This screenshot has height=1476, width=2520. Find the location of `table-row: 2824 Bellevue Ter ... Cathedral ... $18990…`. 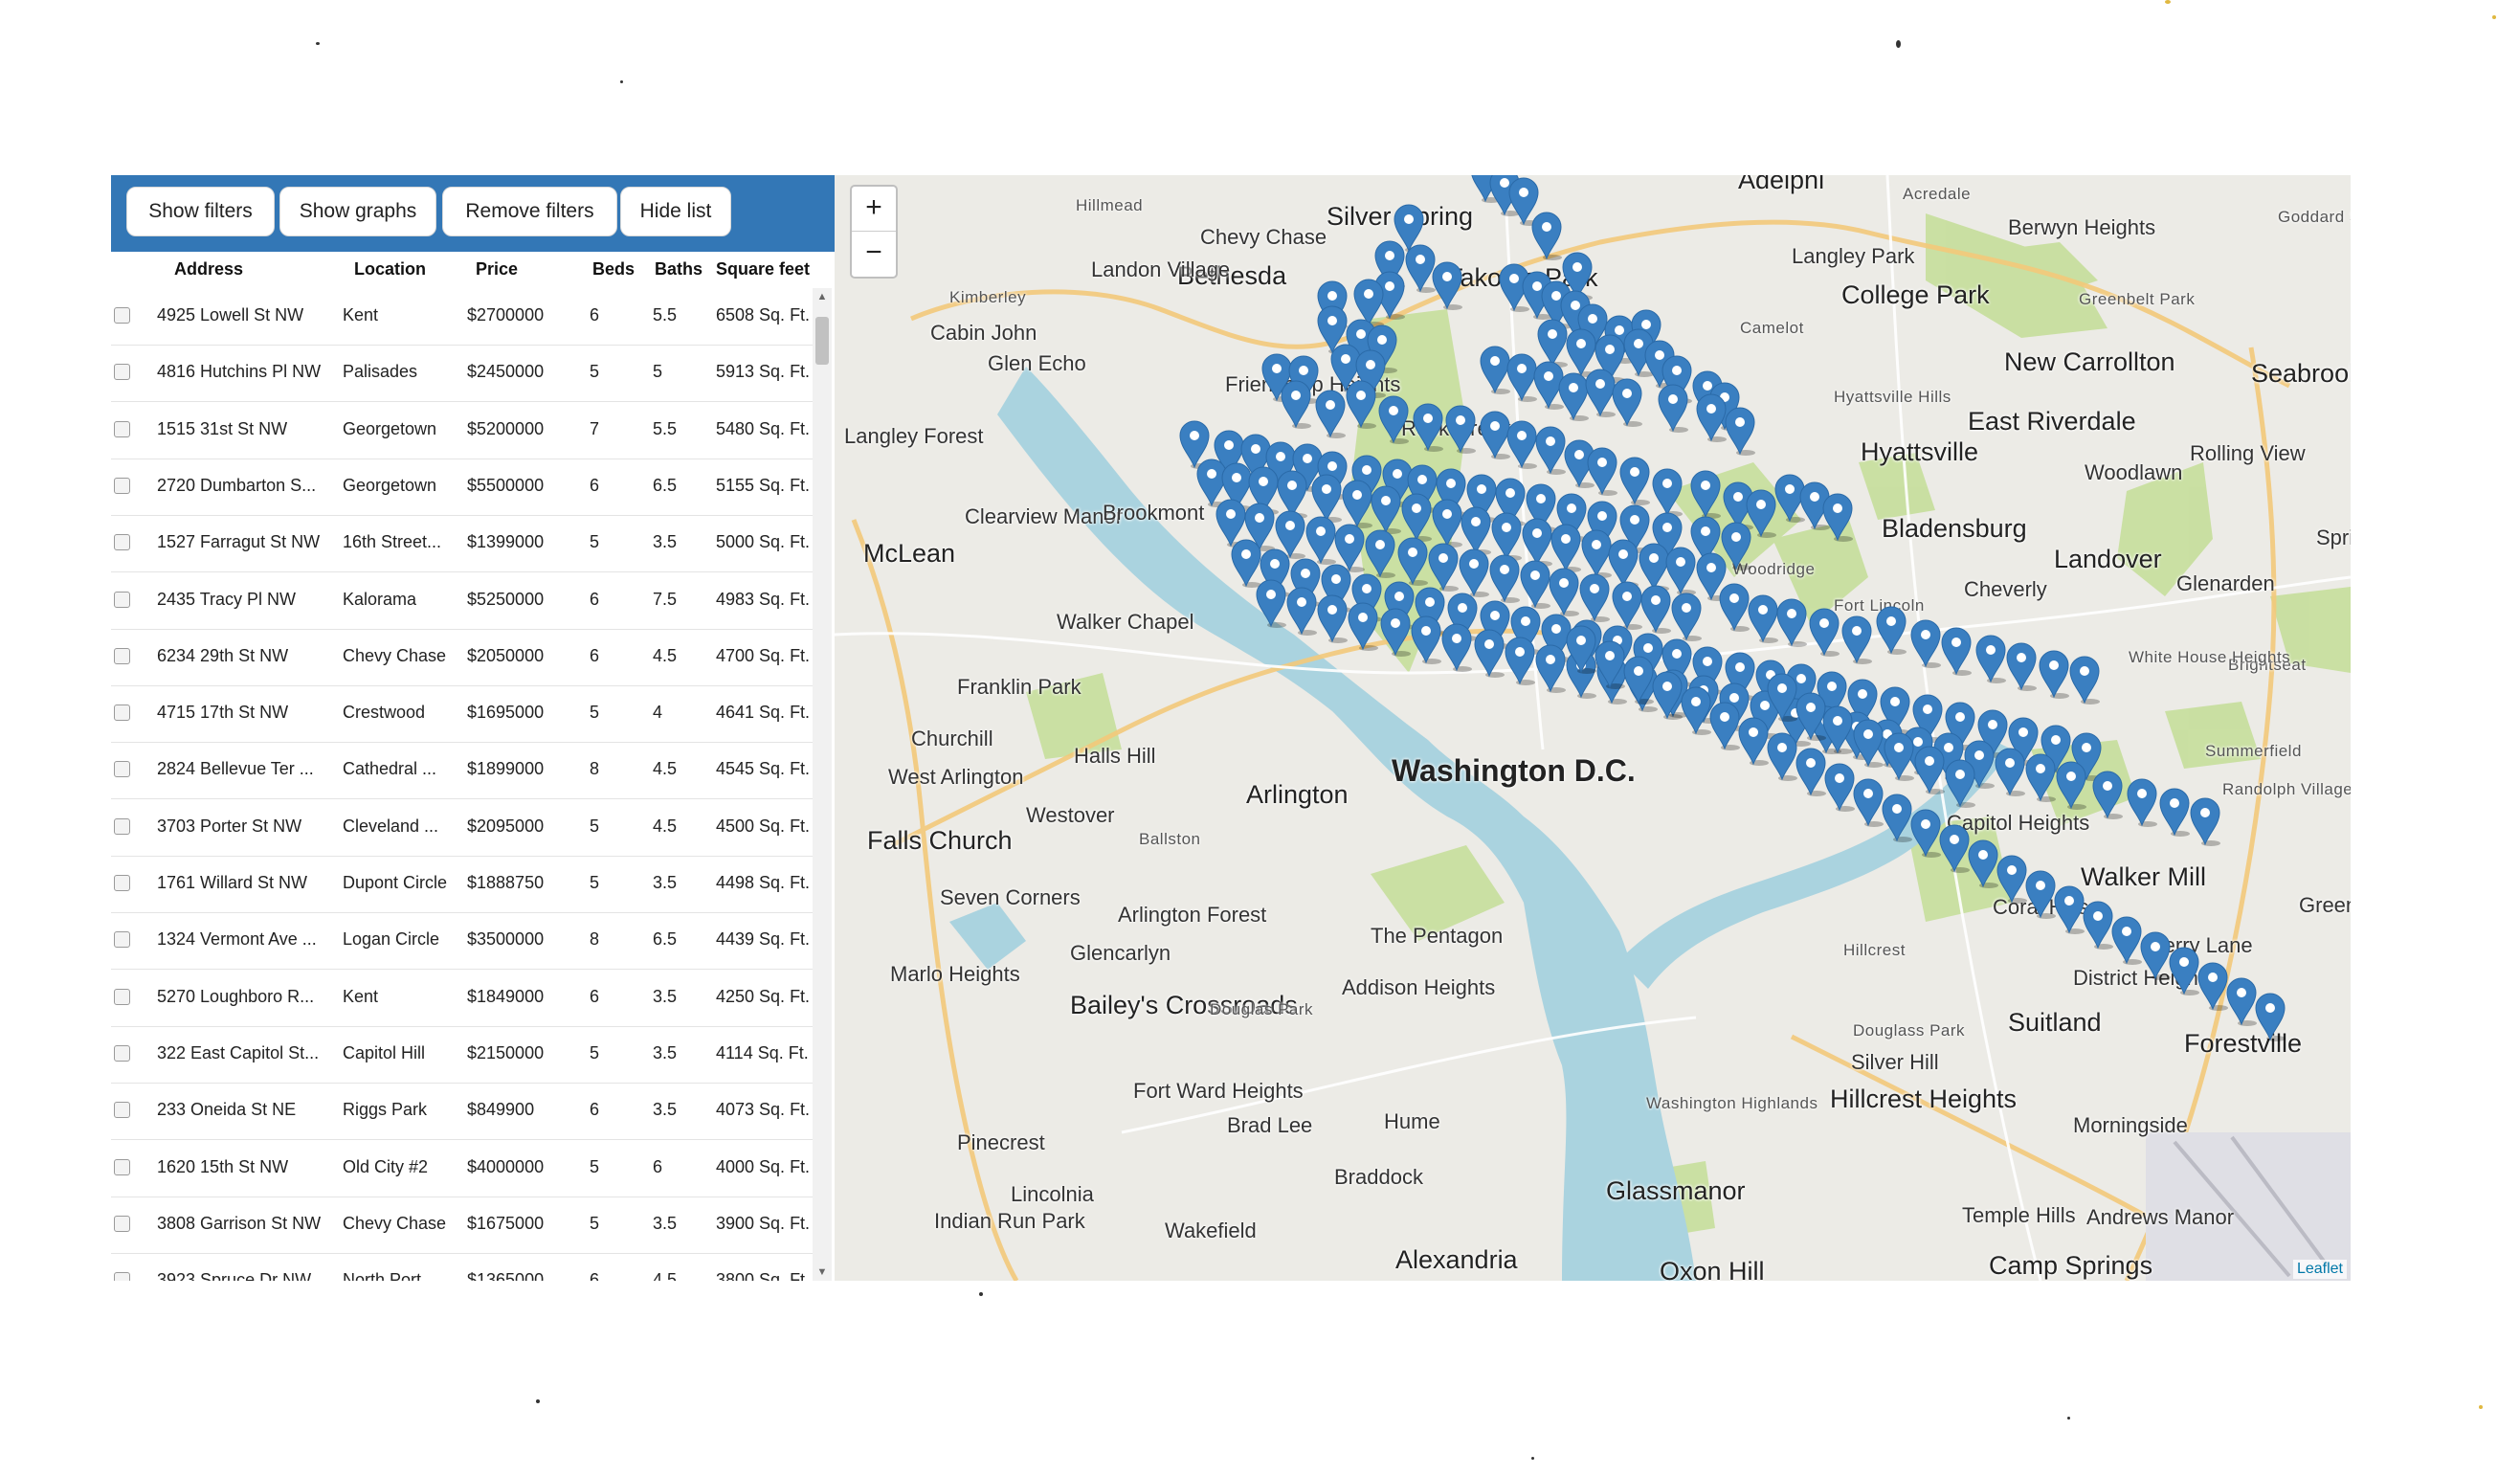

table-row: 2824 Bellevue Ter ... Cathedral ... $18990… is located at coordinates (462, 771).